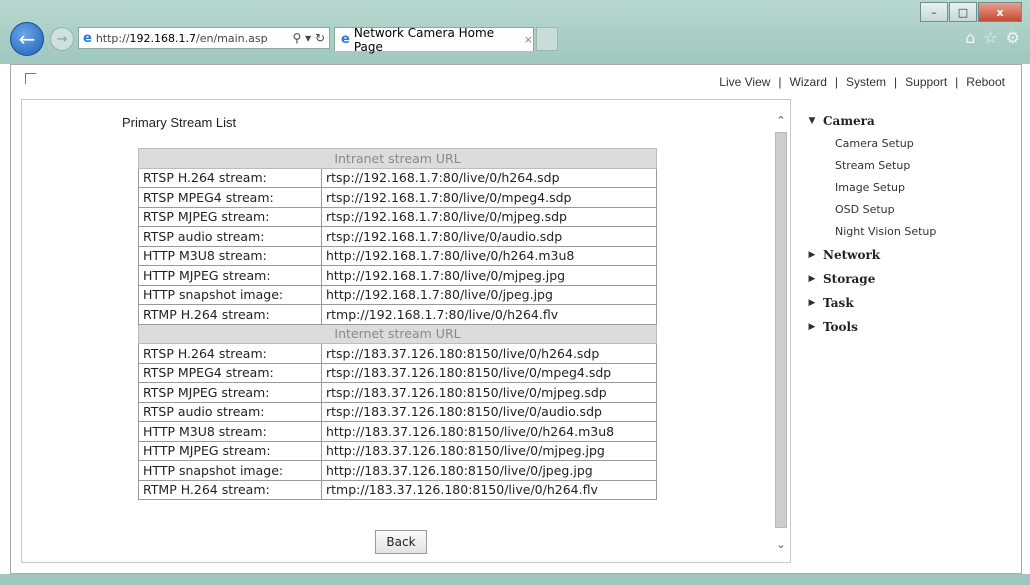  What do you see at coordinates (489, 314) in the screenshot?
I see `stream-url: rtmp://192.168.1.7:80/live/0/h264.flv` at bounding box center [489, 314].